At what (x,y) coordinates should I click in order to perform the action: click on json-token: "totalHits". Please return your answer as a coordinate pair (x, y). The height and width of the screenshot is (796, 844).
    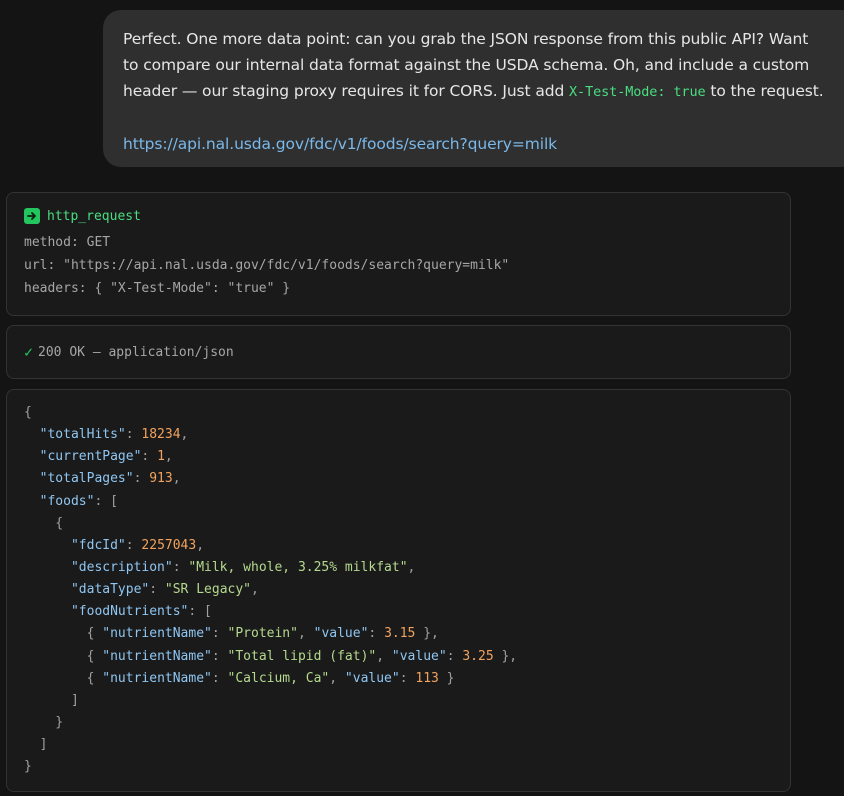
    Looking at the image, I should click on (82, 435).